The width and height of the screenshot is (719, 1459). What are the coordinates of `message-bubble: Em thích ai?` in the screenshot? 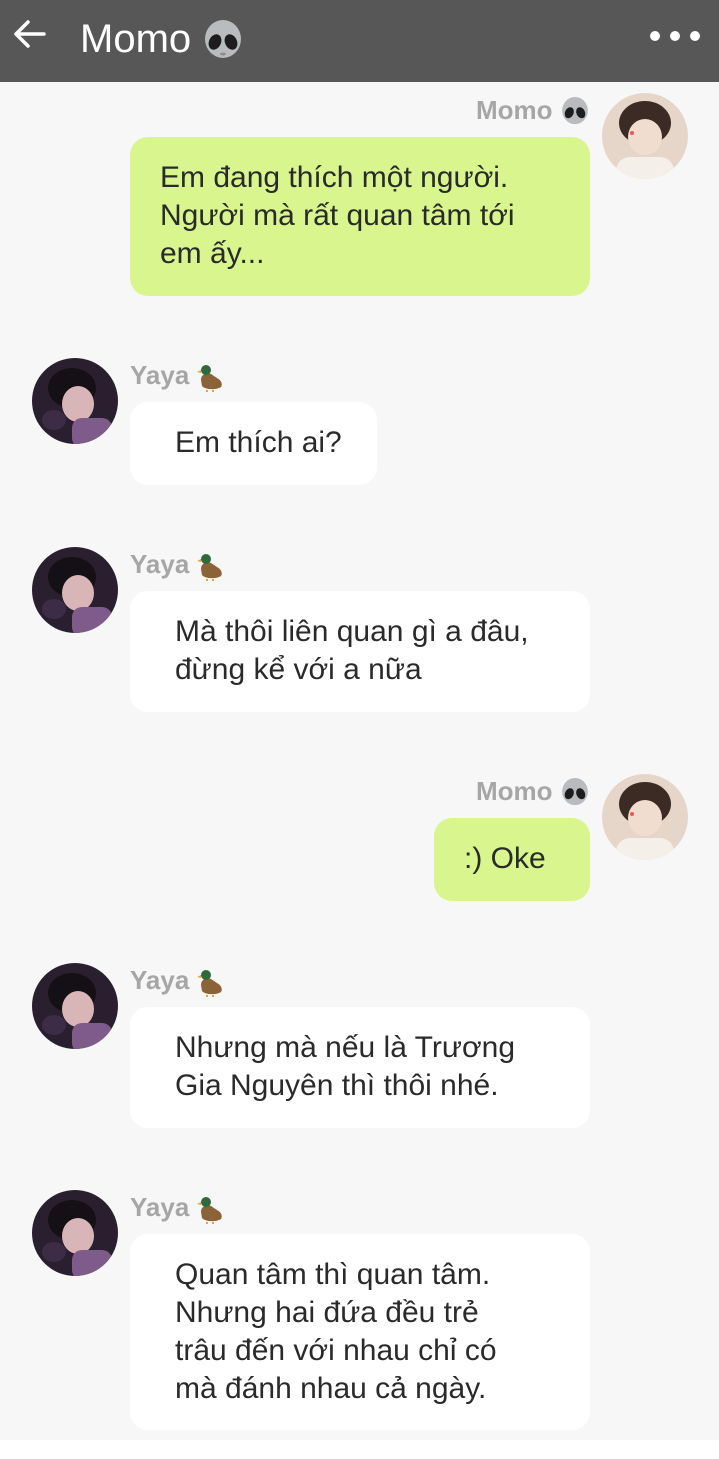 It's located at (253, 443).